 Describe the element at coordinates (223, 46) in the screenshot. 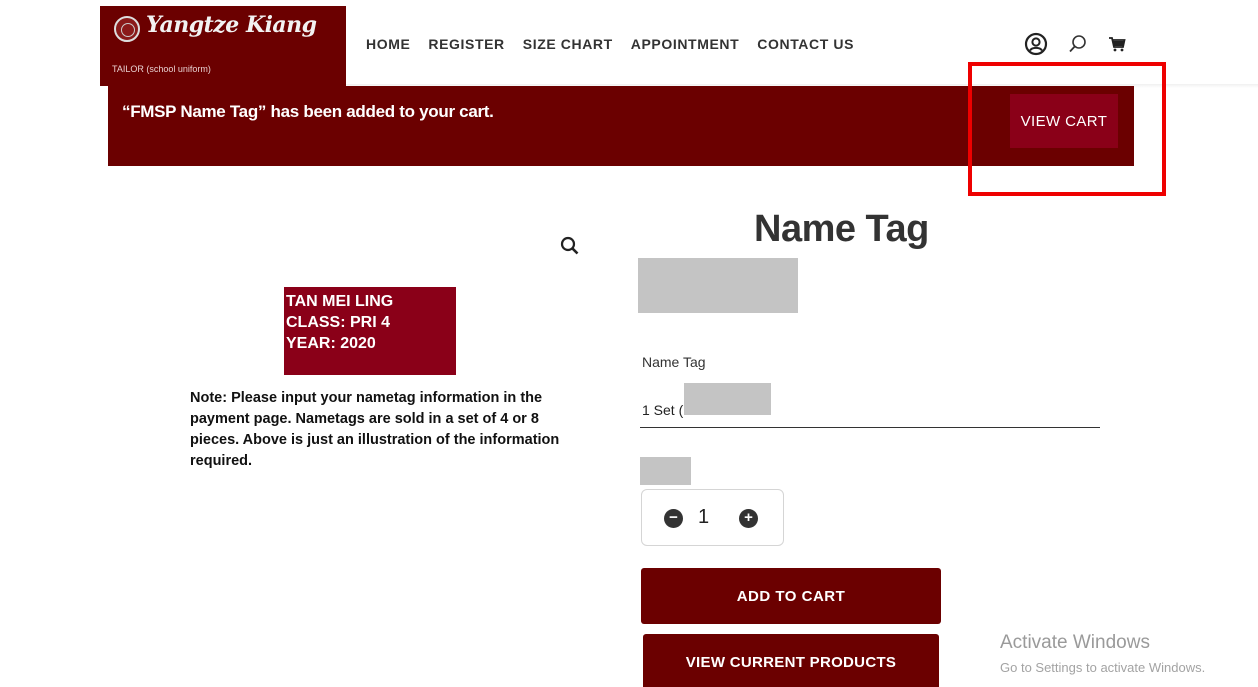

I see `site-logo: Yangtze Kiang TAILOR (school uniform)` at that location.